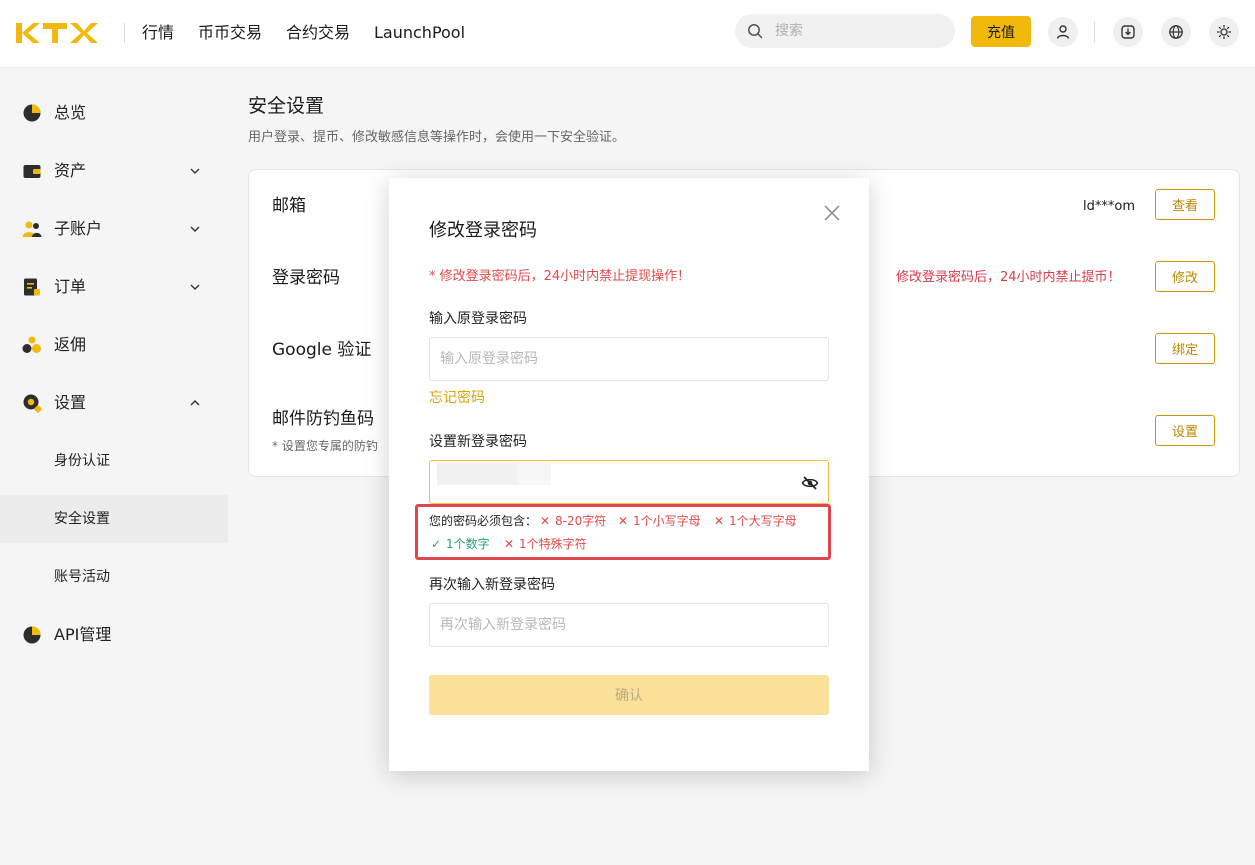 The image size is (1255, 865). What do you see at coordinates (457, 398) in the screenshot?
I see `forgot-password-link: 忘记密码` at bounding box center [457, 398].